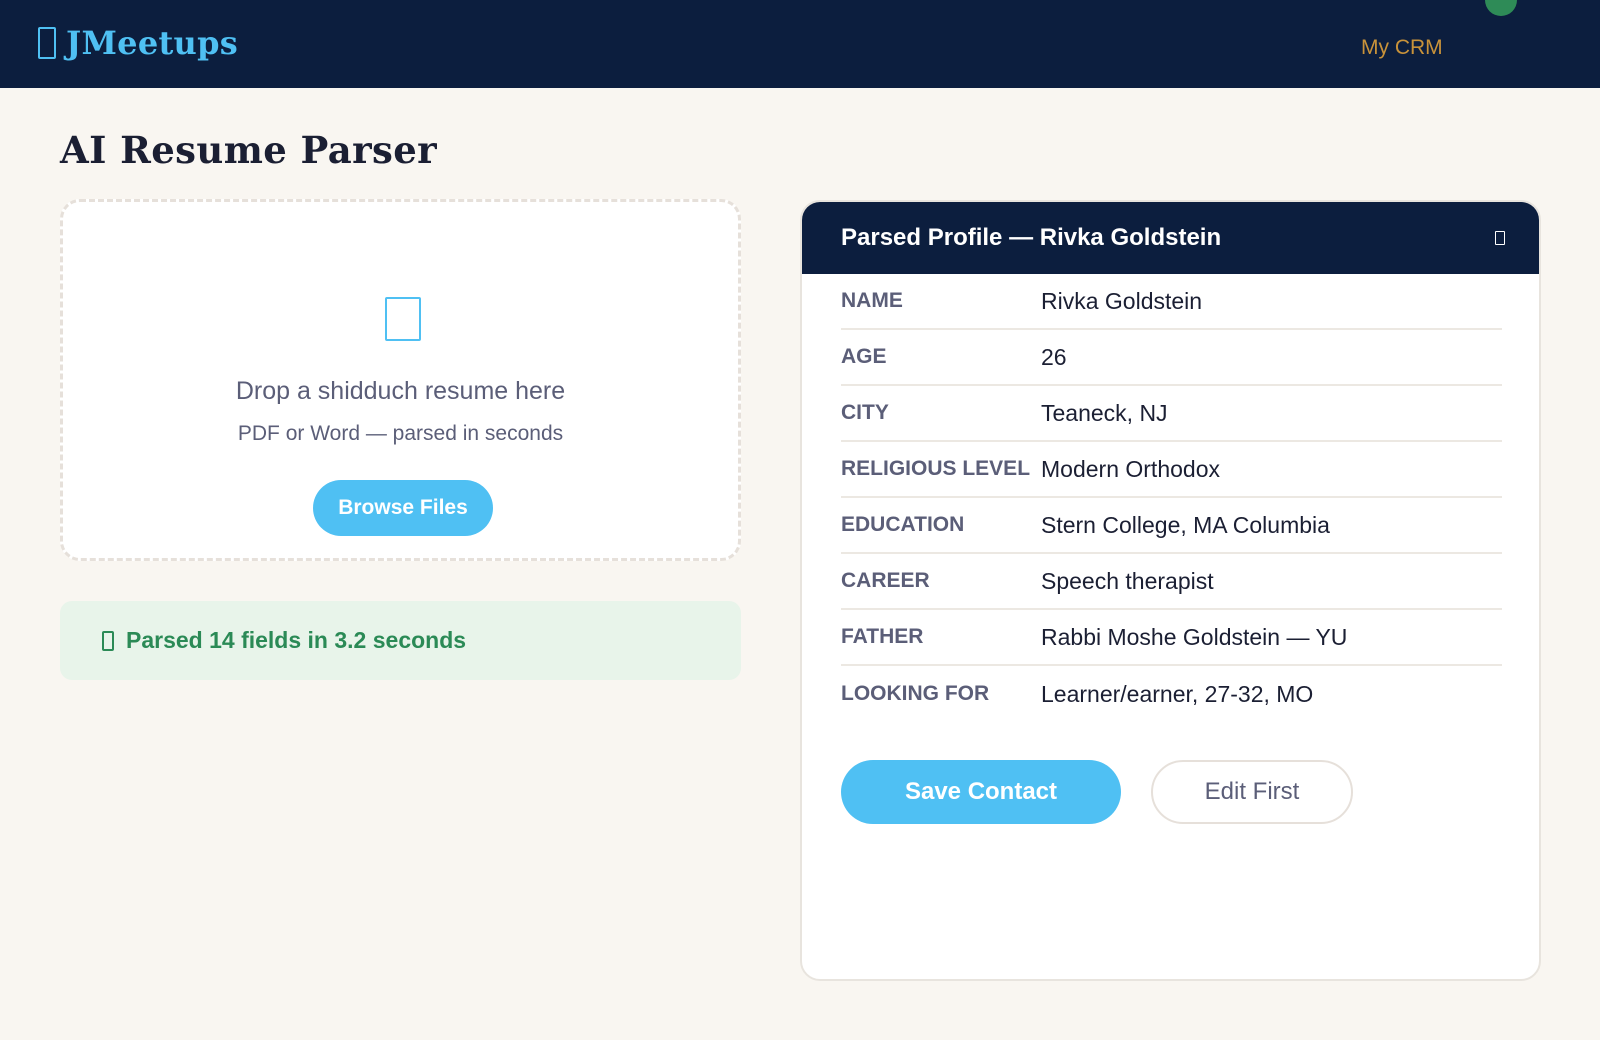  What do you see at coordinates (400, 433) in the screenshot?
I see `dropzone-subtitle: PDF or Word — parsed in seconds` at bounding box center [400, 433].